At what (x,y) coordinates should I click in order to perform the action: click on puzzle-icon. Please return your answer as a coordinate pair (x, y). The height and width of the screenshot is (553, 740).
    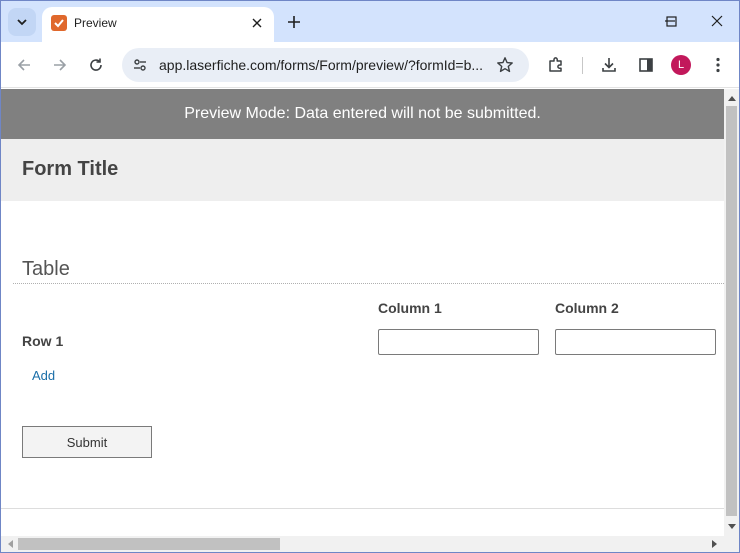
    Looking at the image, I should click on (555, 64).